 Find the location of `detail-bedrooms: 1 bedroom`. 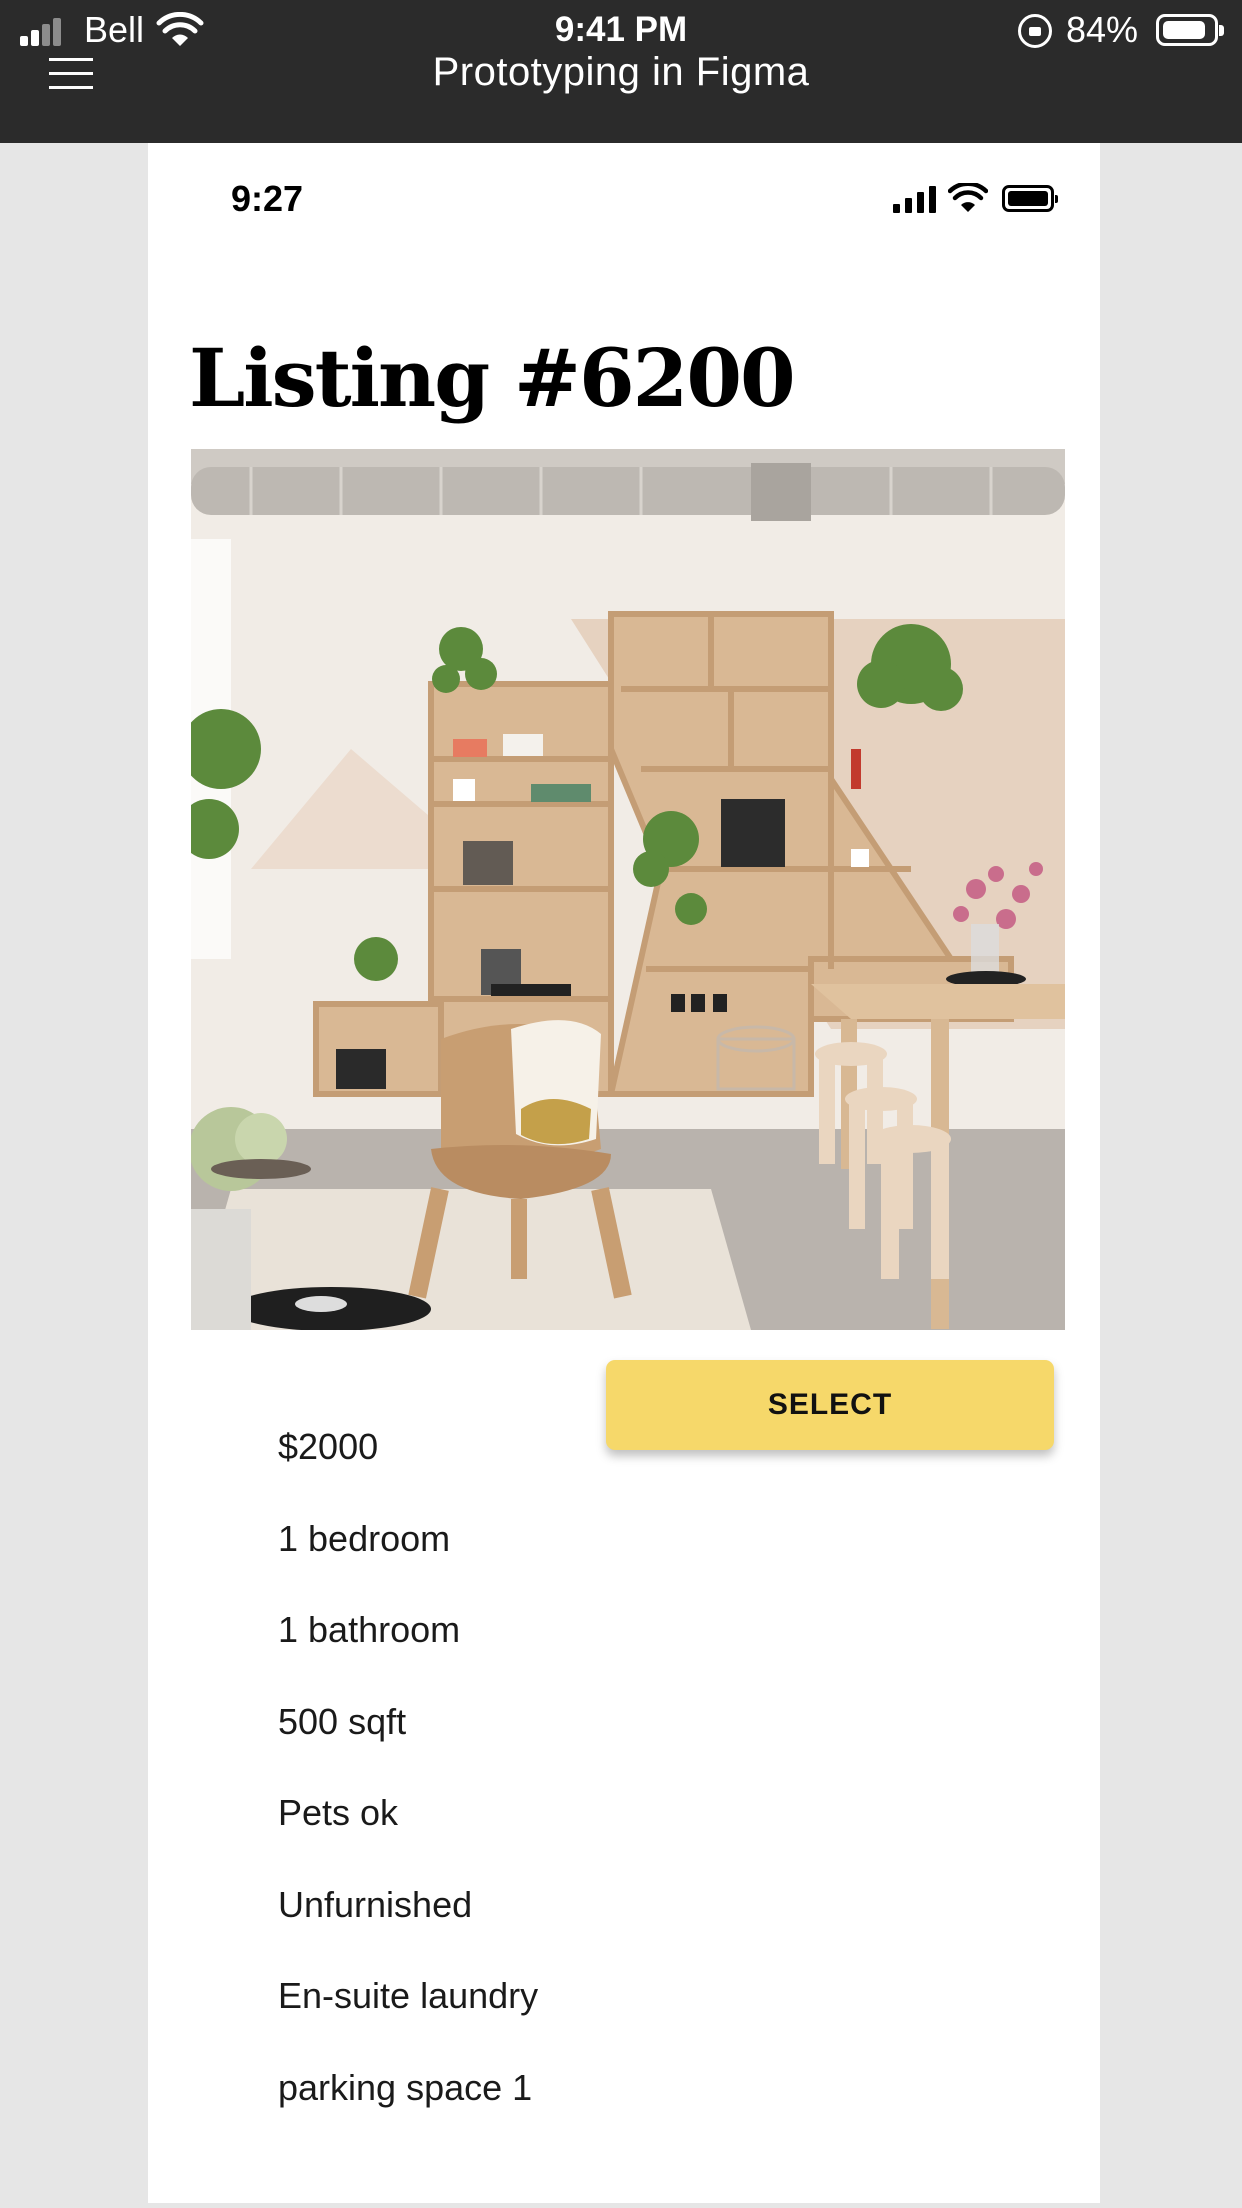

detail-bedrooms: 1 bedroom is located at coordinates (364, 1538).